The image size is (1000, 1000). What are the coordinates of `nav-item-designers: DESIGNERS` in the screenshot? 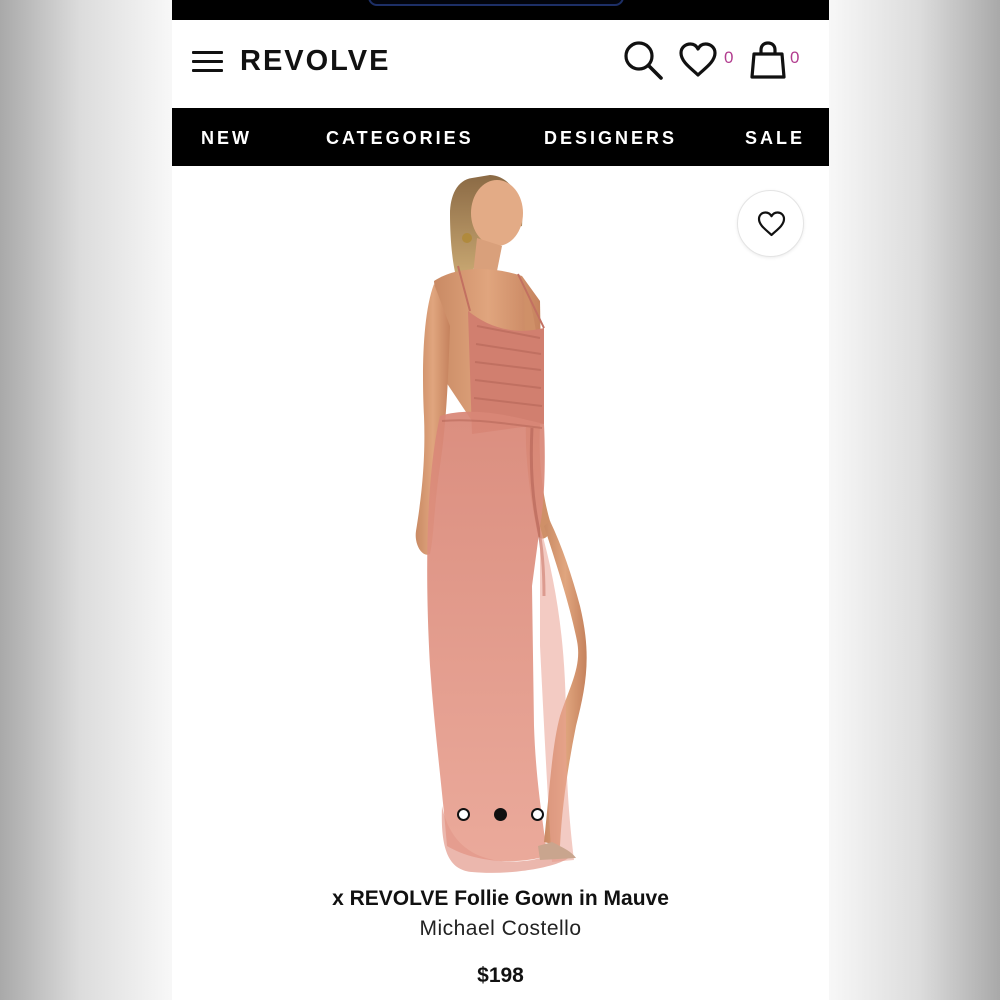 It's located at (610, 138).